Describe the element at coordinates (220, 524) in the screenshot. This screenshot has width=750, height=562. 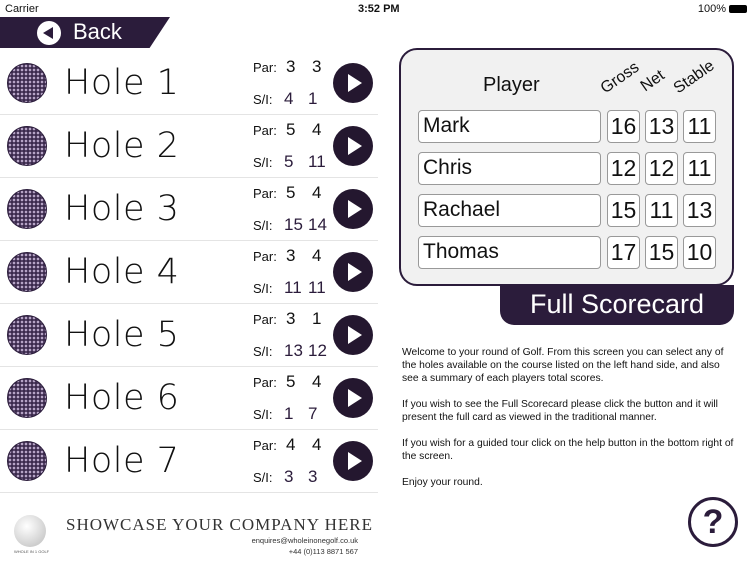
I see `ad-title: SHOWCASE YOUR COMPANY HERE` at that location.